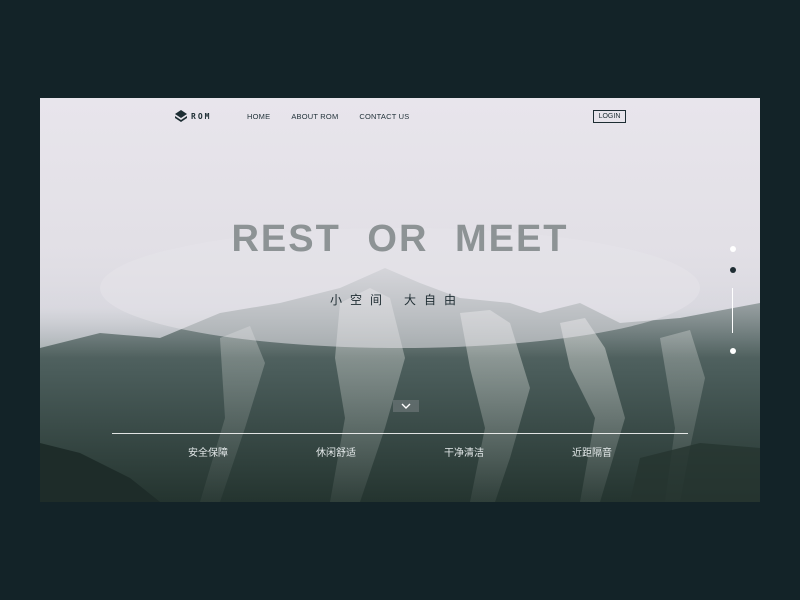 The image size is (800, 600). I want to click on hero-subtitle-right: 大自由, so click(434, 300).